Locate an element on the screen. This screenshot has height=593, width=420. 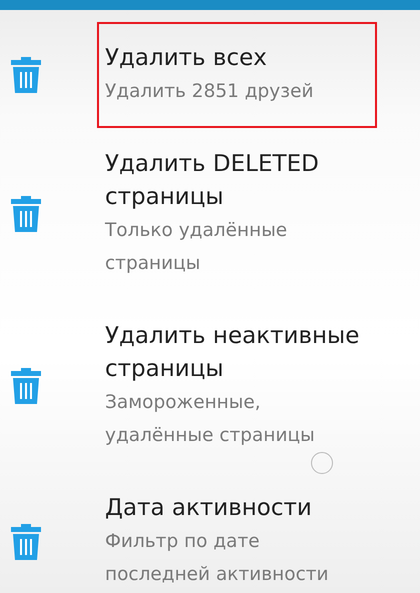
option-title: Удалить неактивные страницы is located at coordinates (232, 353).